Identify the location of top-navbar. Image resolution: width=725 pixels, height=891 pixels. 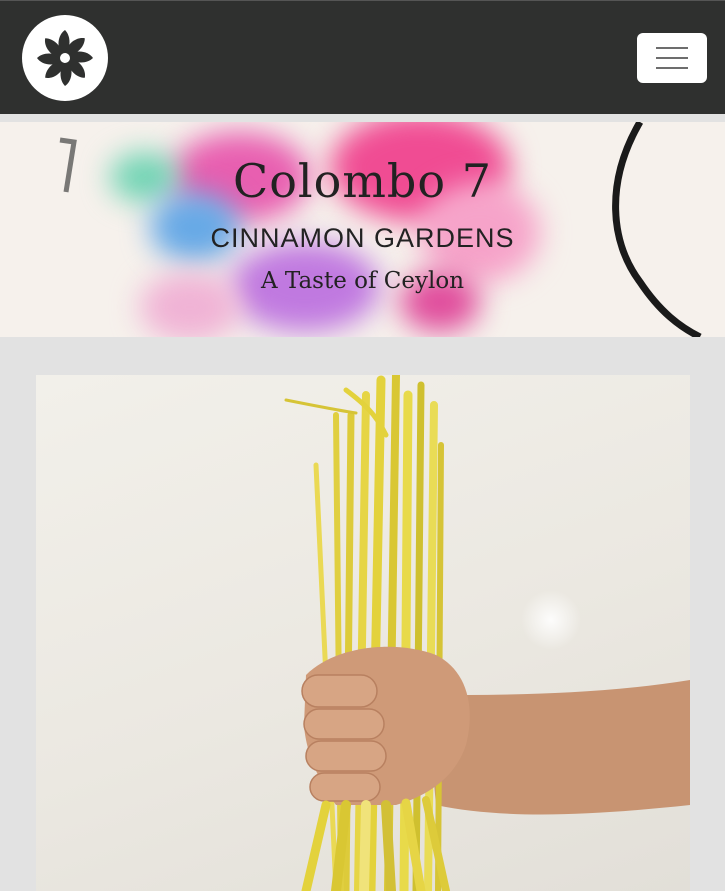
(362, 57).